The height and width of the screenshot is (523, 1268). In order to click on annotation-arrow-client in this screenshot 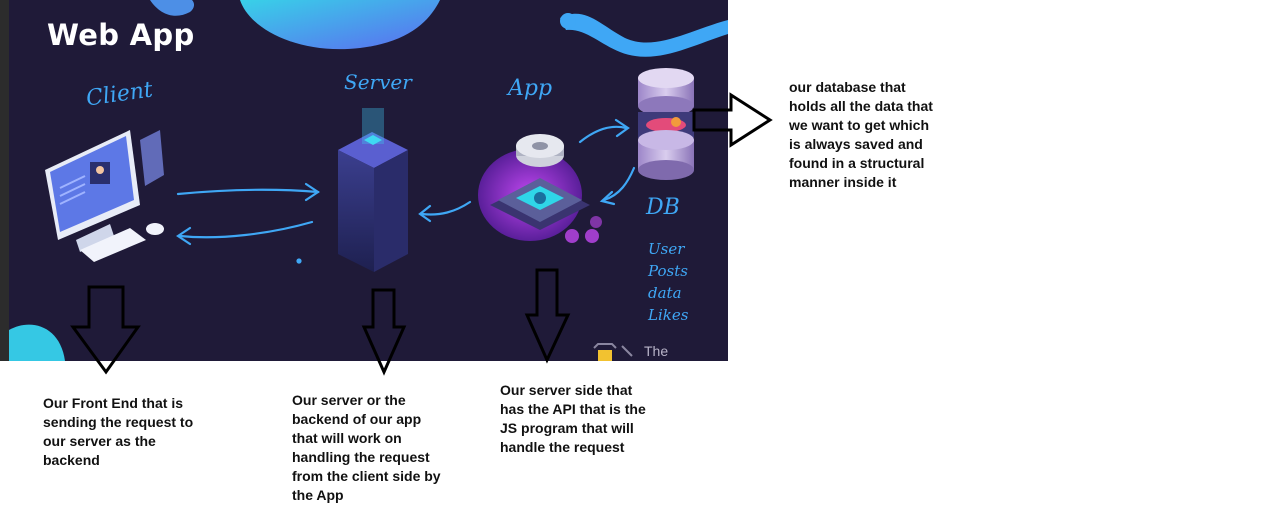, I will do `click(105, 330)`.